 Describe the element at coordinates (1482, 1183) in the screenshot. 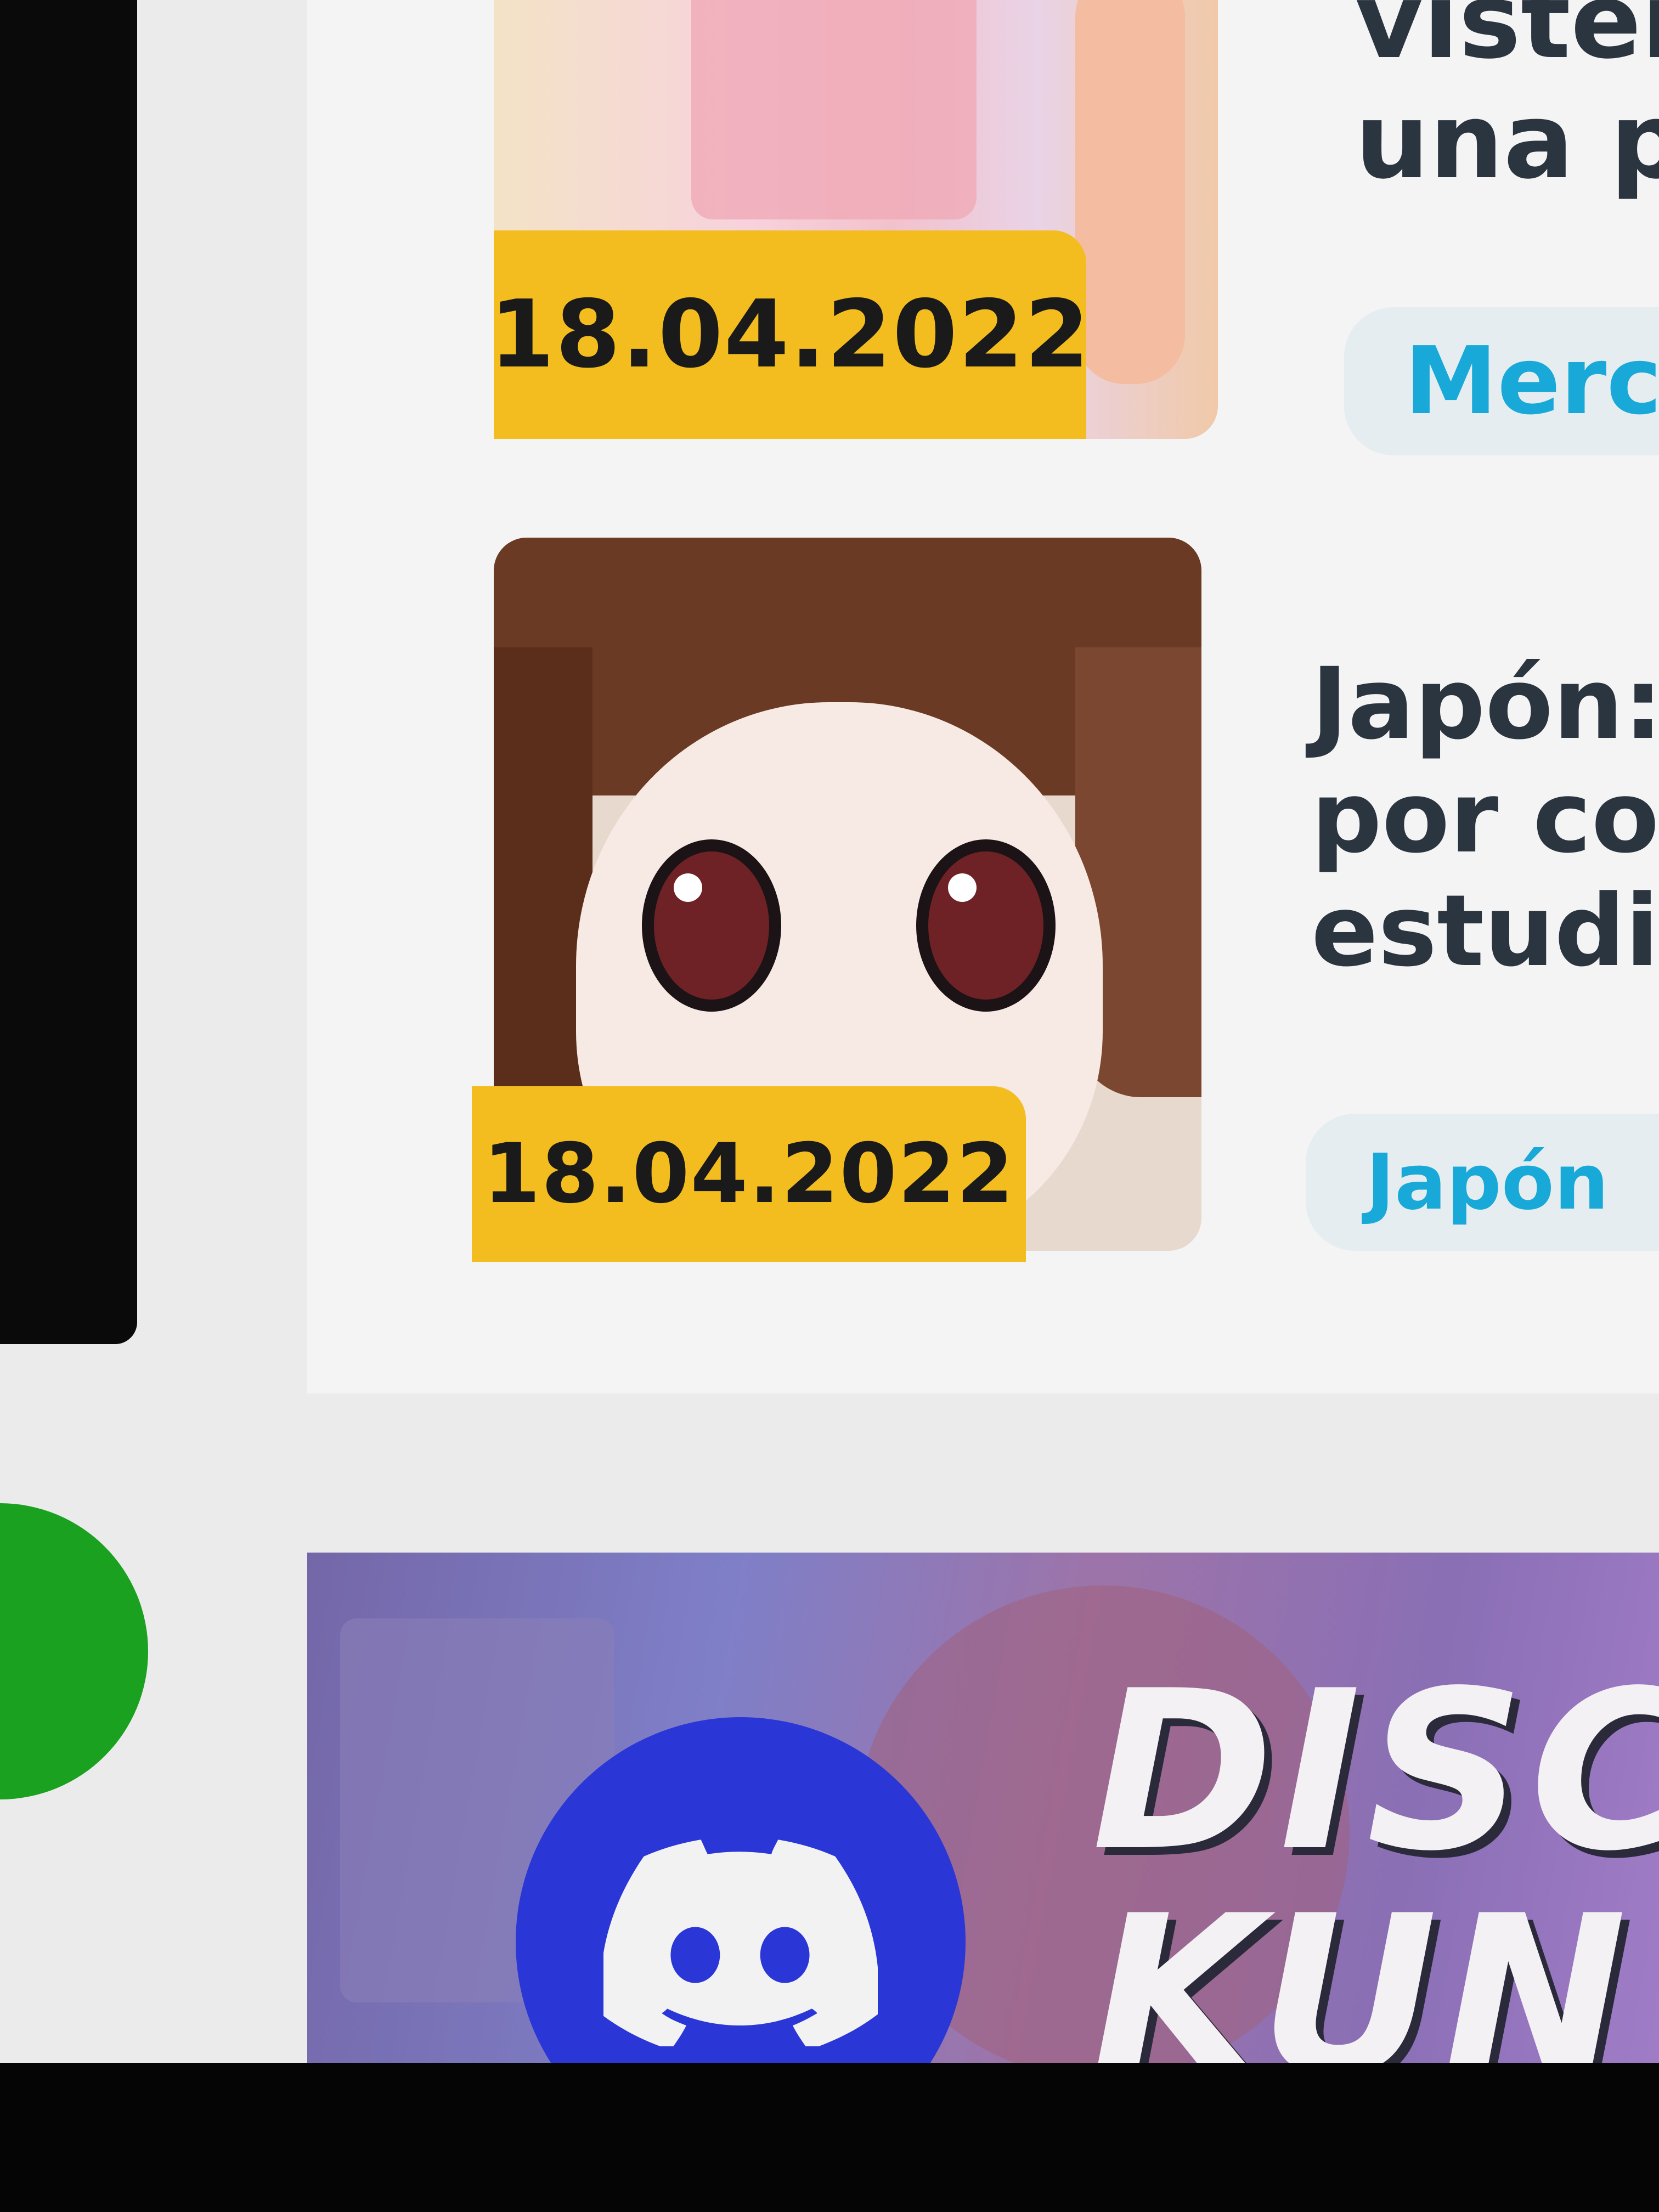

I see `category-tag: Japón` at that location.